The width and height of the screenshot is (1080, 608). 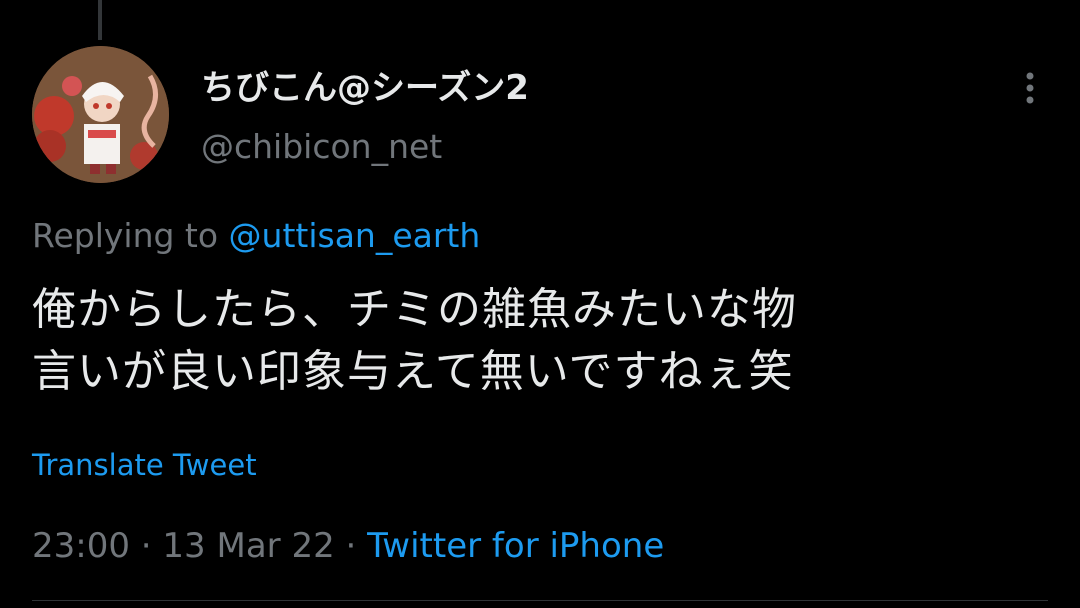 What do you see at coordinates (248, 546) in the screenshot?
I see `tweet-date: 13 Mar 22` at bounding box center [248, 546].